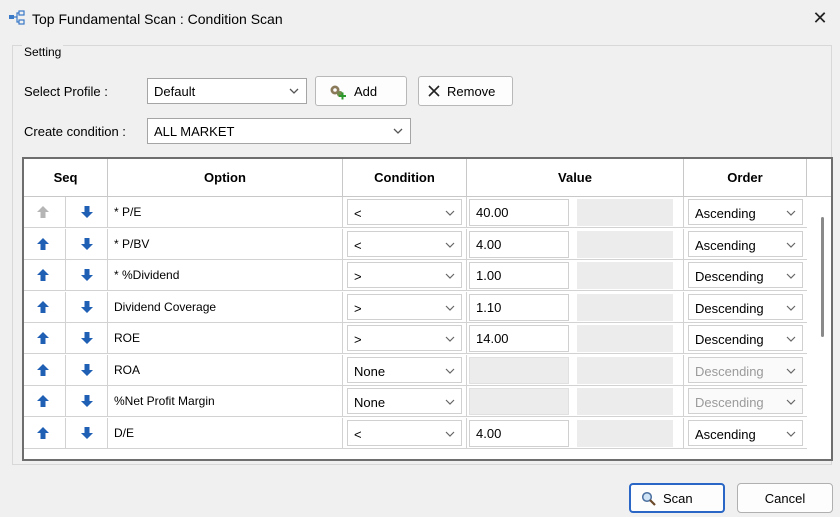 This screenshot has width=840, height=517. Describe the element at coordinates (729, 308) in the screenshot. I see `order-value: Descending` at that location.